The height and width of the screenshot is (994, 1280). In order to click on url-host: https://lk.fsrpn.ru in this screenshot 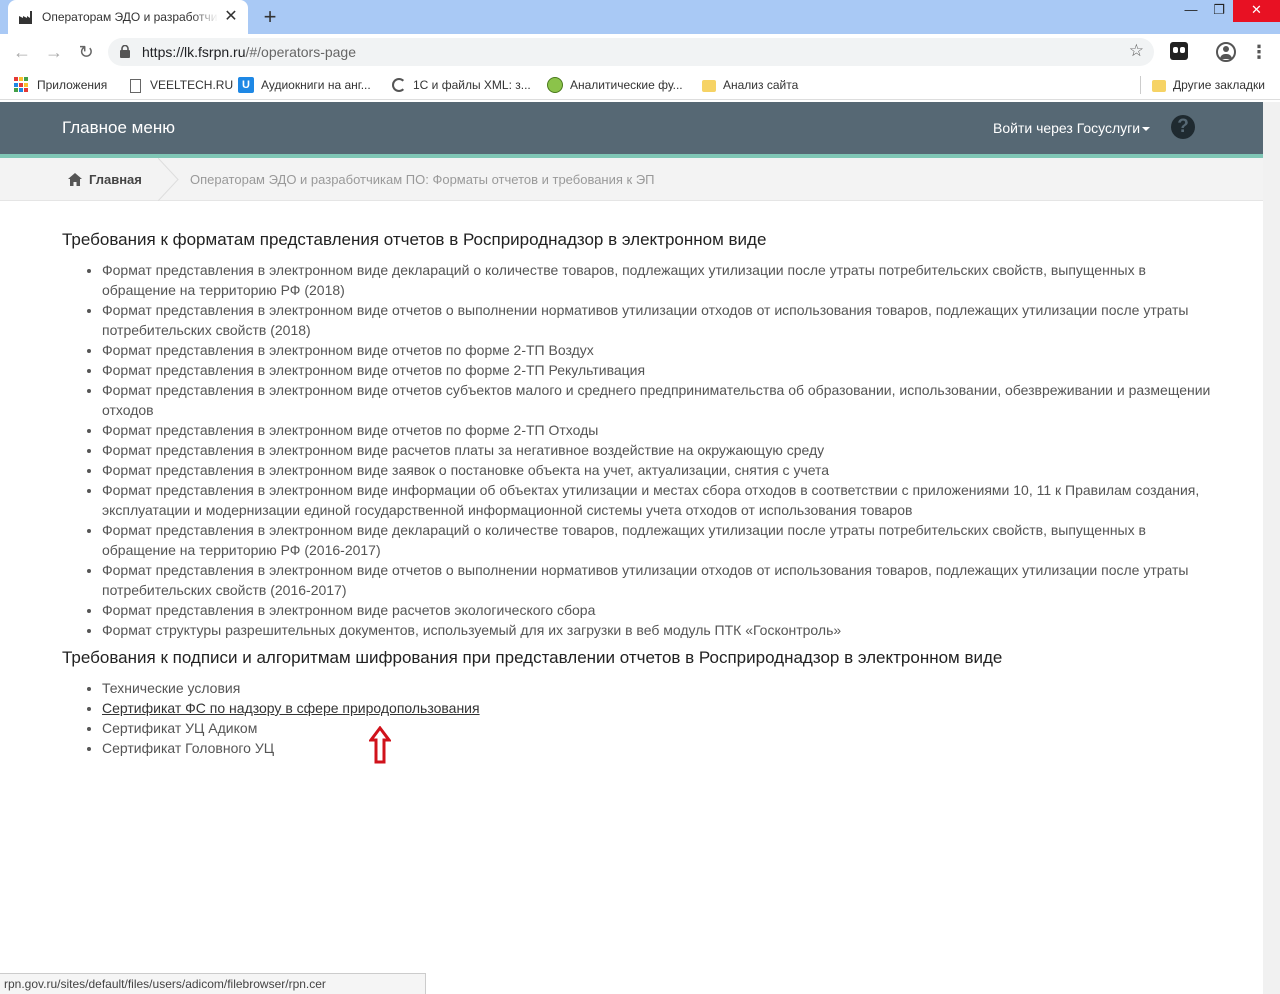, I will do `click(194, 52)`.